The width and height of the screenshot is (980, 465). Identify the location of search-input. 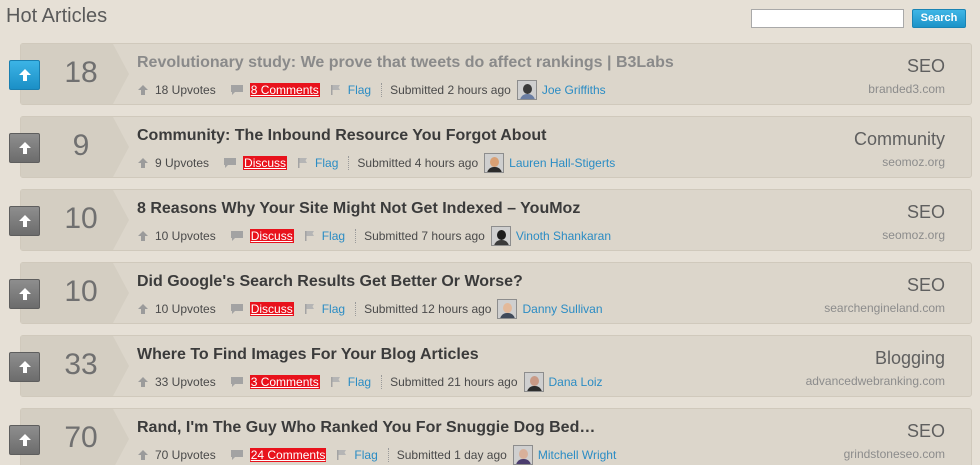
(827, 18).